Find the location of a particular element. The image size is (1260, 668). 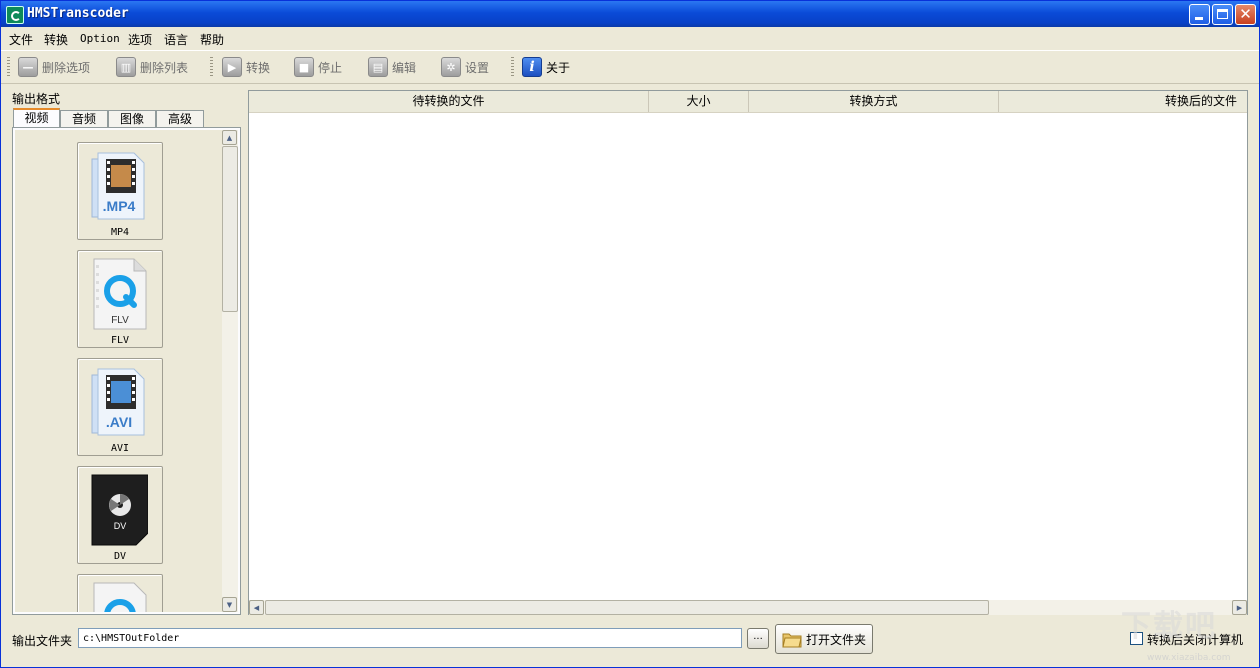

flv-badge: FLV is located at coordinates (120, 320).